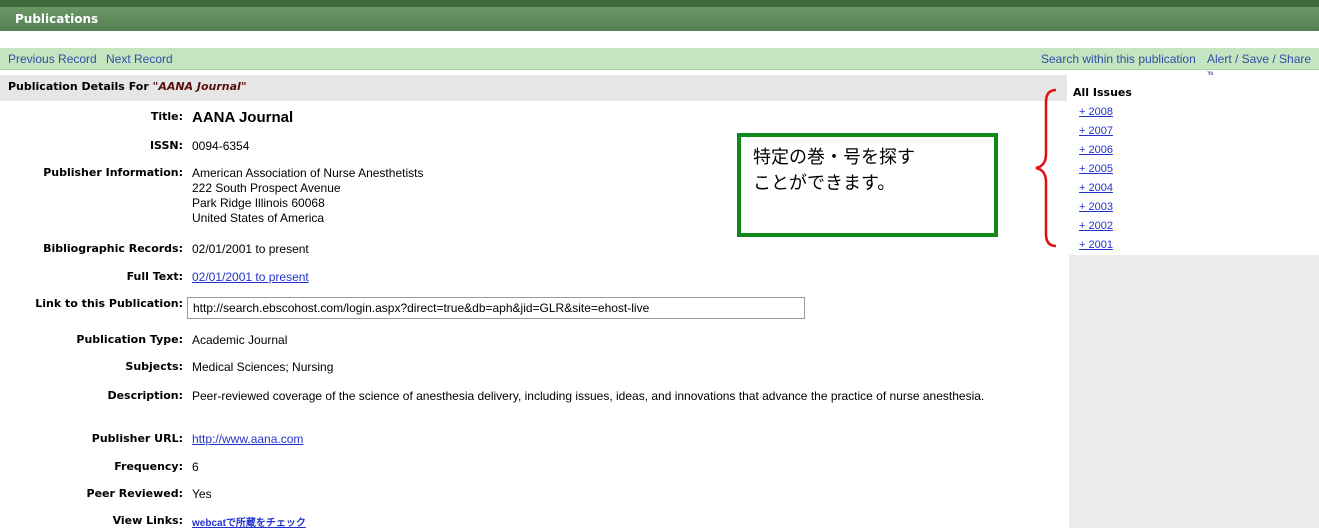  I want to click on search-within-publication-link: Search within this publication, so click(1118, 59).